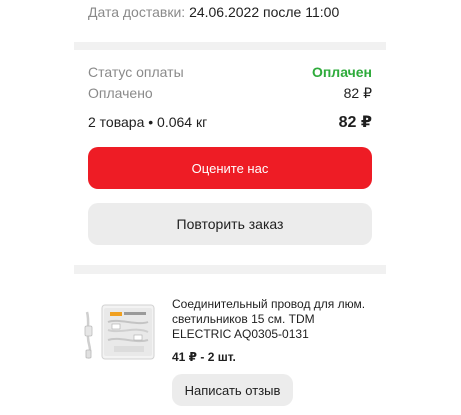 Image resolution: width=461 pixels, height=415 pixels. Describe the element at coordinates (148, 122) in the screenshot. I see `order-summary: 2 товара • 0.064 кг` at that location.